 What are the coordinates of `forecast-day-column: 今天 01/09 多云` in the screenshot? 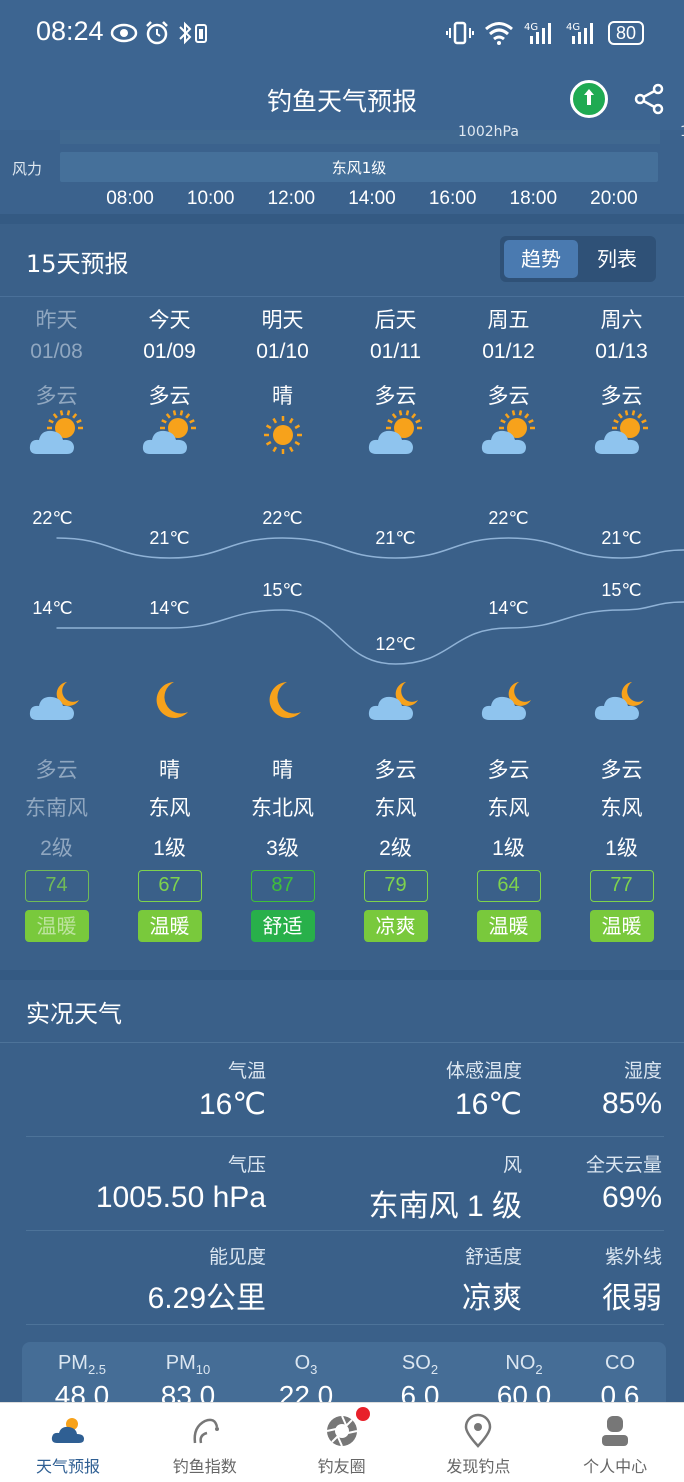 It's located at (169, 360).